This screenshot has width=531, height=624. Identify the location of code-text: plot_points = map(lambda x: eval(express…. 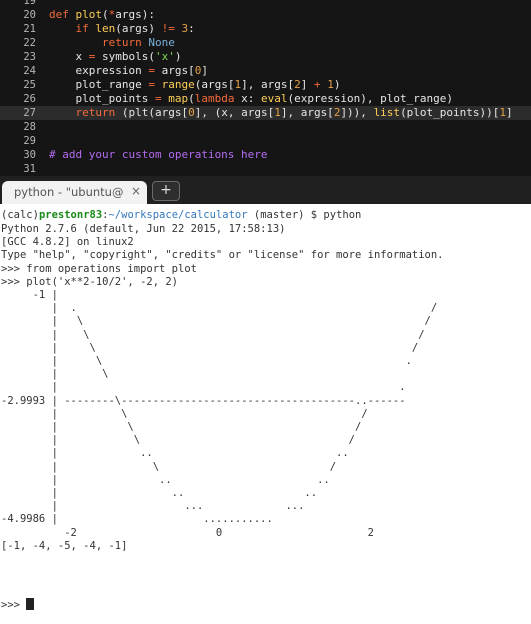
(251, 99).